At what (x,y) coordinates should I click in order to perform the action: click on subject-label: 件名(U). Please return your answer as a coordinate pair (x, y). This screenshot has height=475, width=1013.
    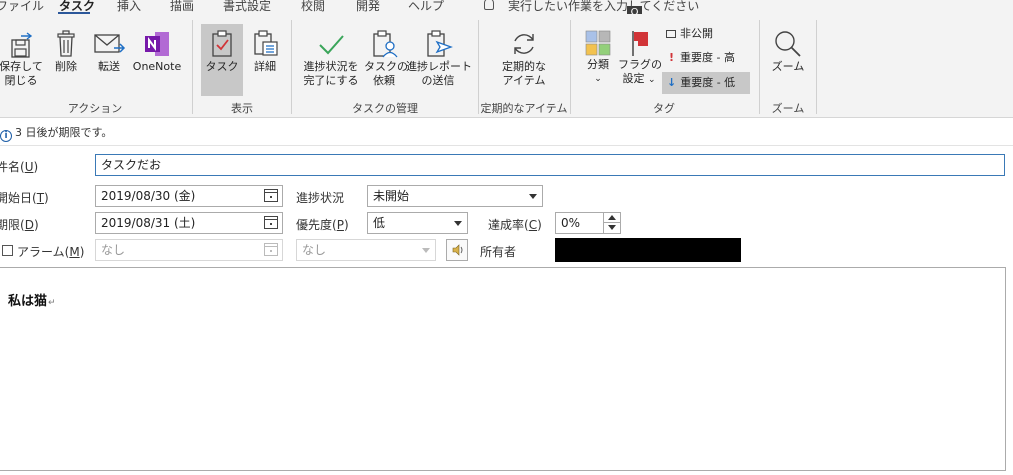
    Looking at the image, I should click on (19, 167).